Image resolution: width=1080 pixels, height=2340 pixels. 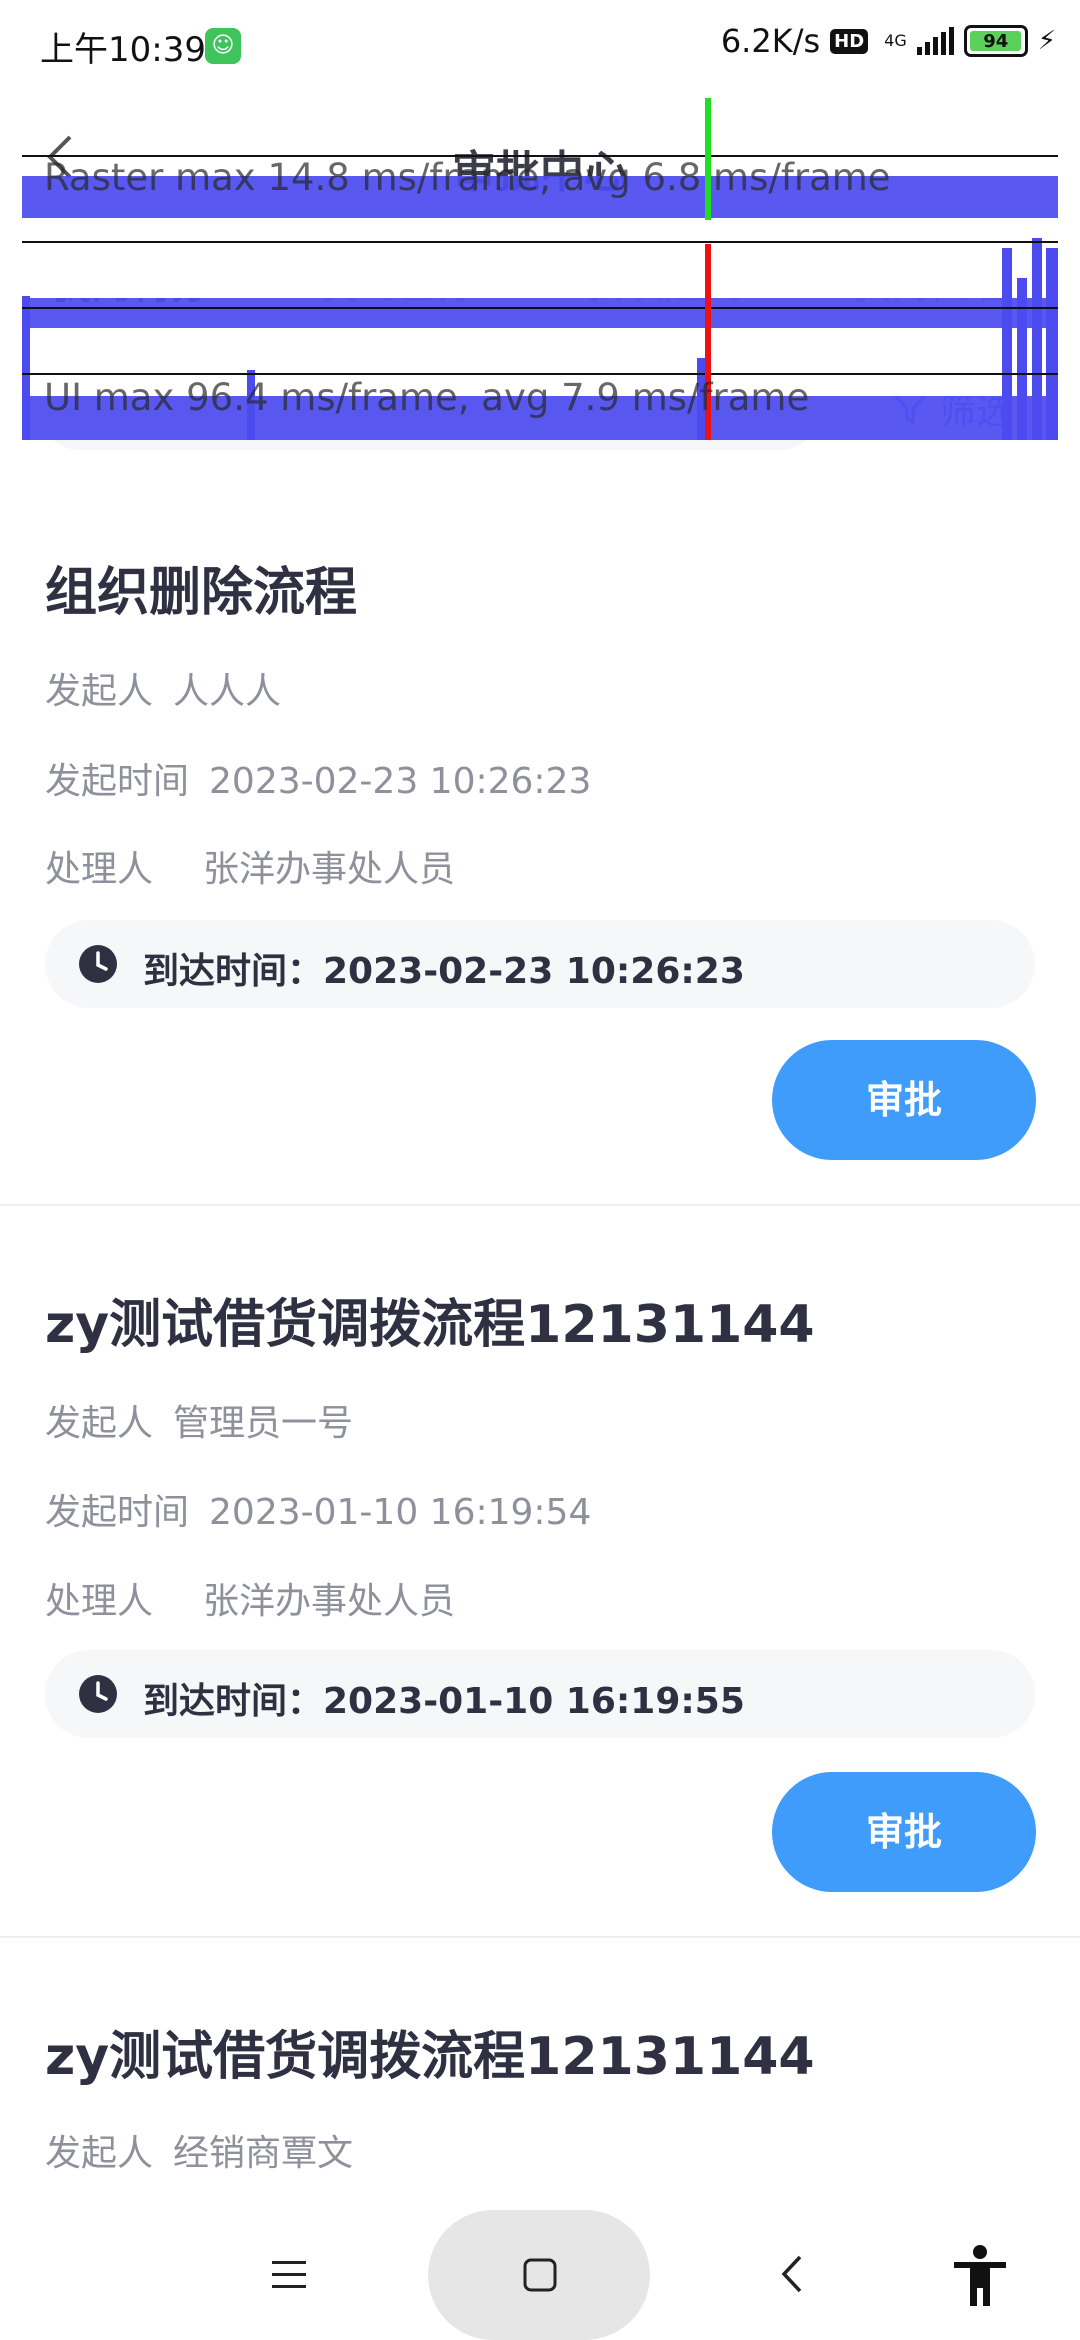 I want to click on initiator-row: 发起人 管理员一号, so click(x=199, y=1420).